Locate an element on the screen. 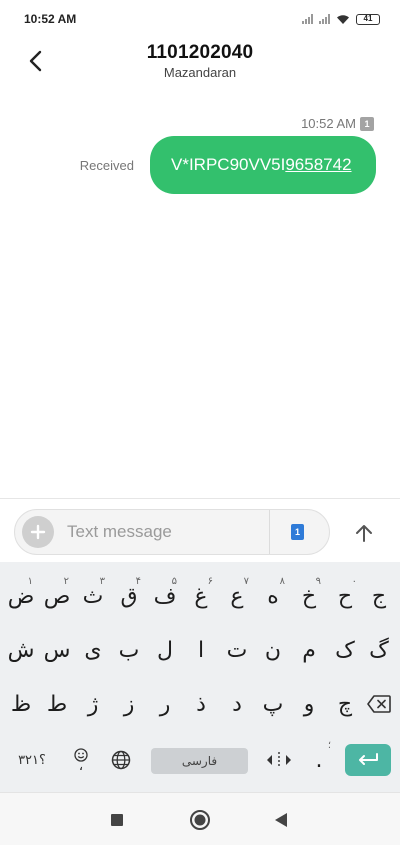 This screenshot has width=400, height=845. key: ف۵ is located at coordinates (165, 596).